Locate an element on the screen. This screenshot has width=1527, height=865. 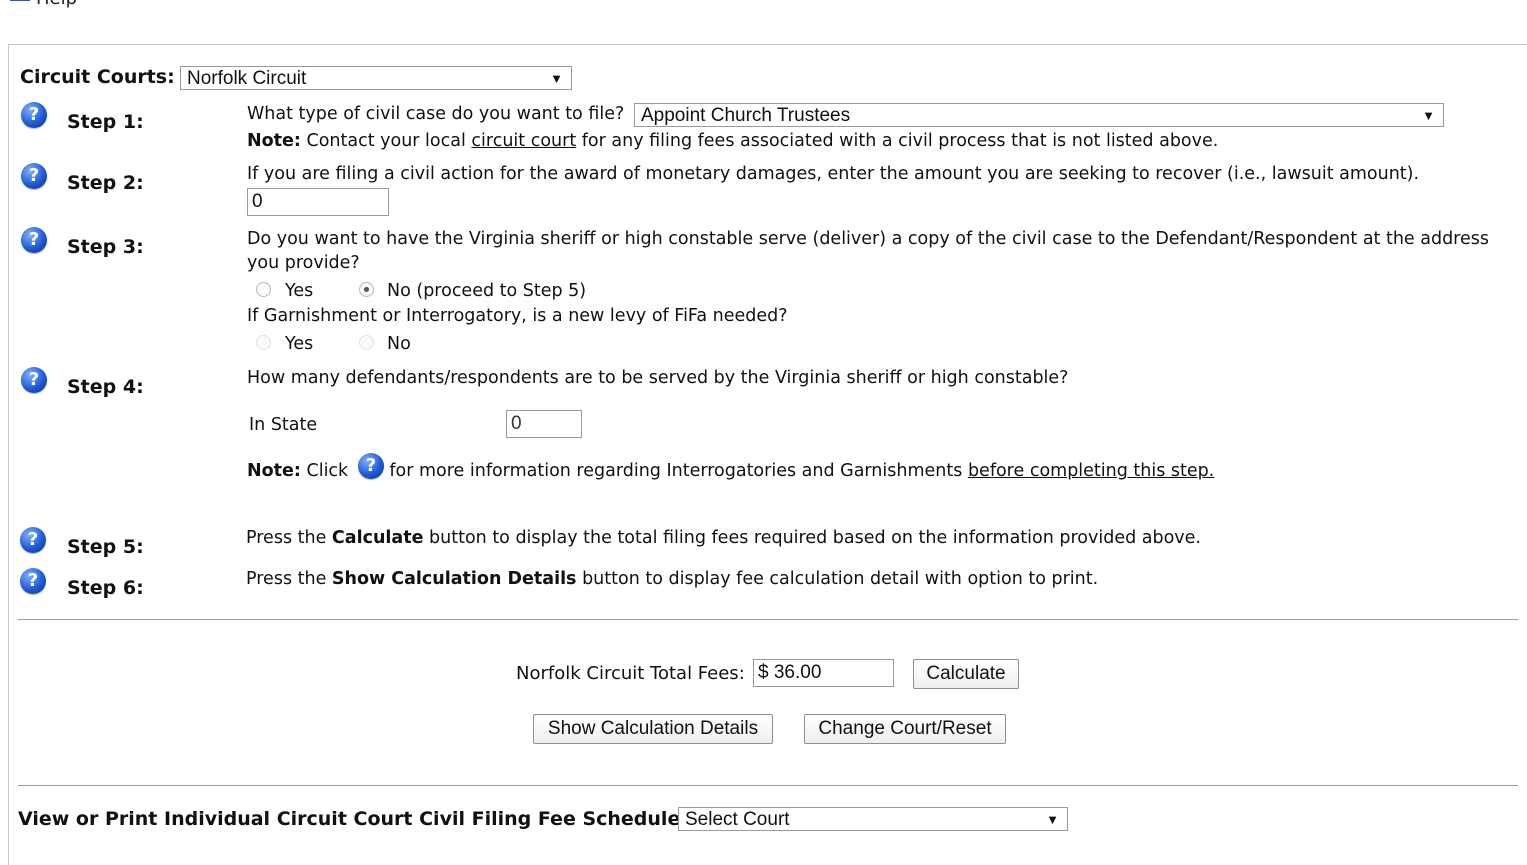
serve-yes-radio is located at coordinates (263, 289).